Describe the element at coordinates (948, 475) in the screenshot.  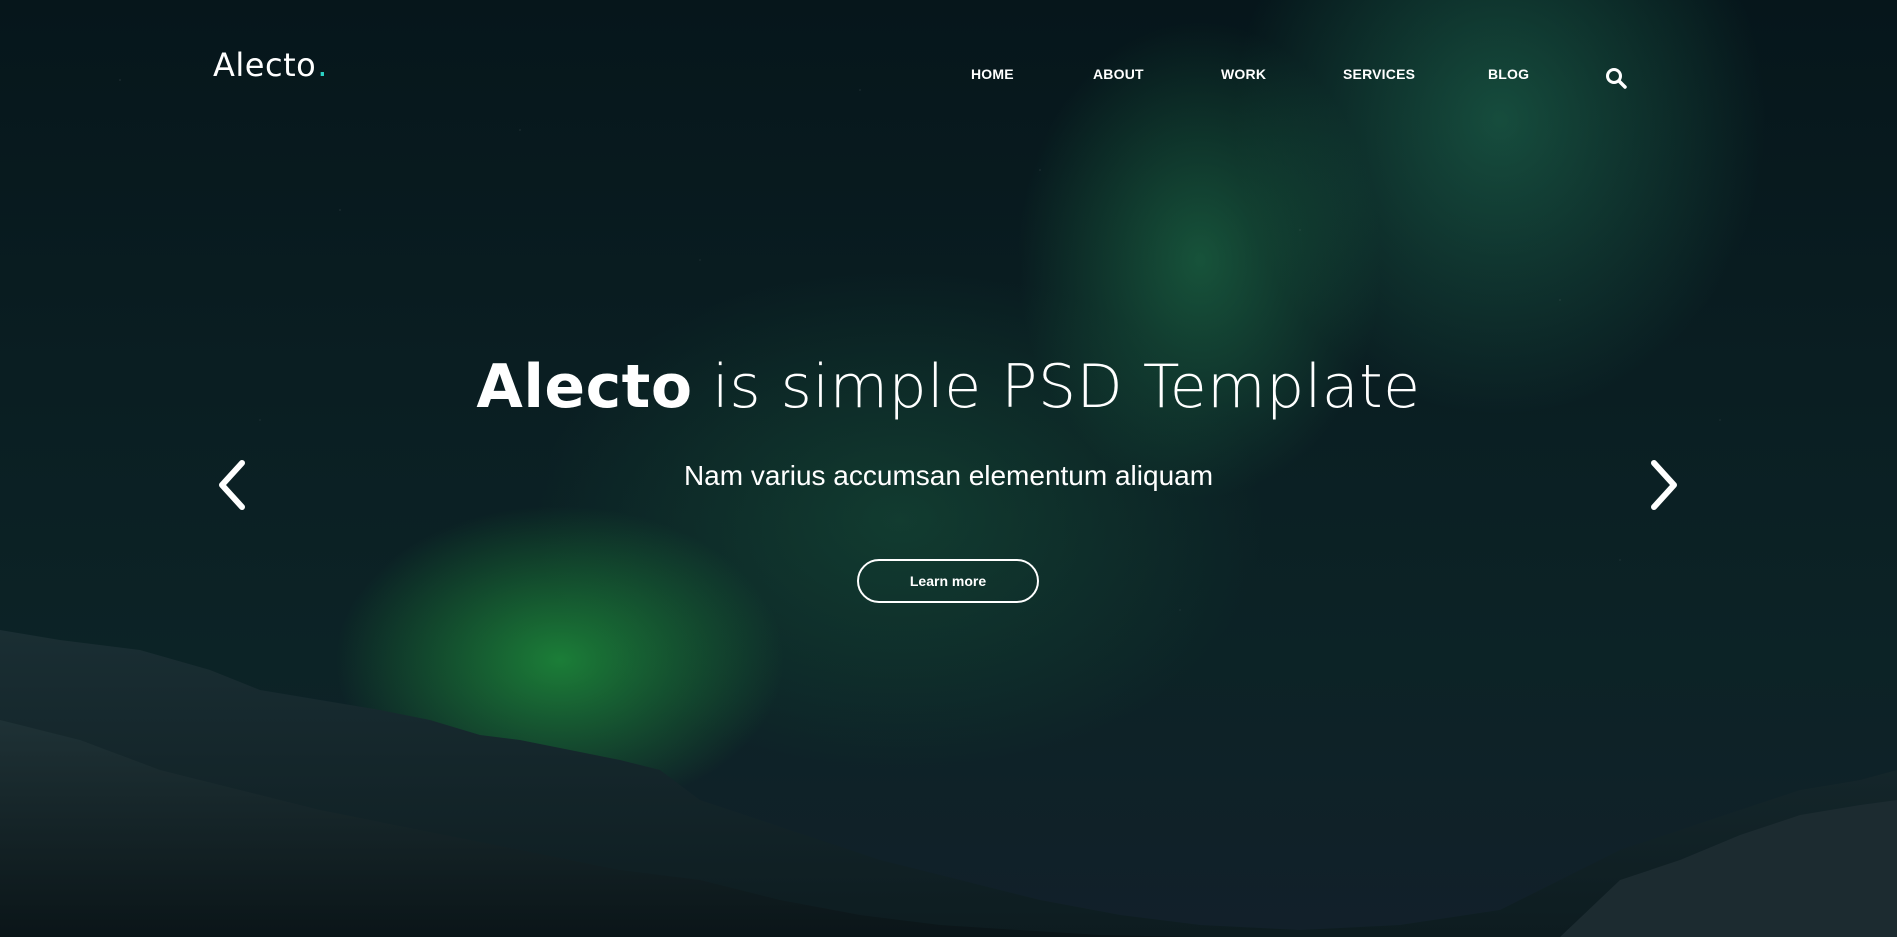
I see `hero-subtitle: Nam varius accumsan elementum aliquam` at that location.